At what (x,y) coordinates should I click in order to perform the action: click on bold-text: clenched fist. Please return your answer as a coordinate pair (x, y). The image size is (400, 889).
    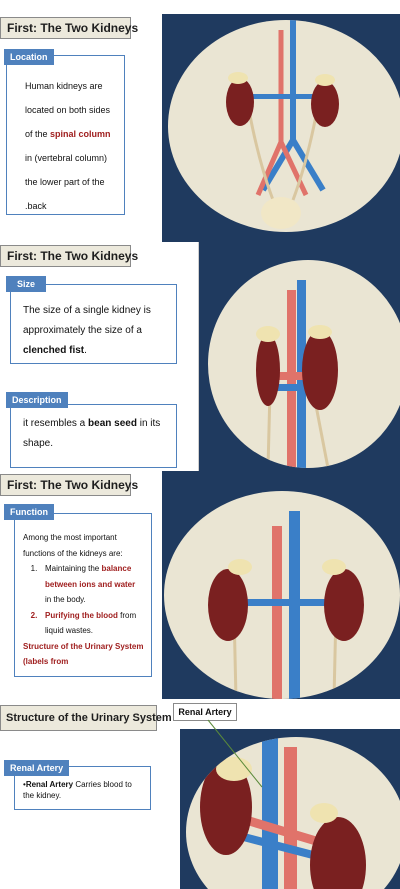
    Looking at the image, I should click on (54, 350).